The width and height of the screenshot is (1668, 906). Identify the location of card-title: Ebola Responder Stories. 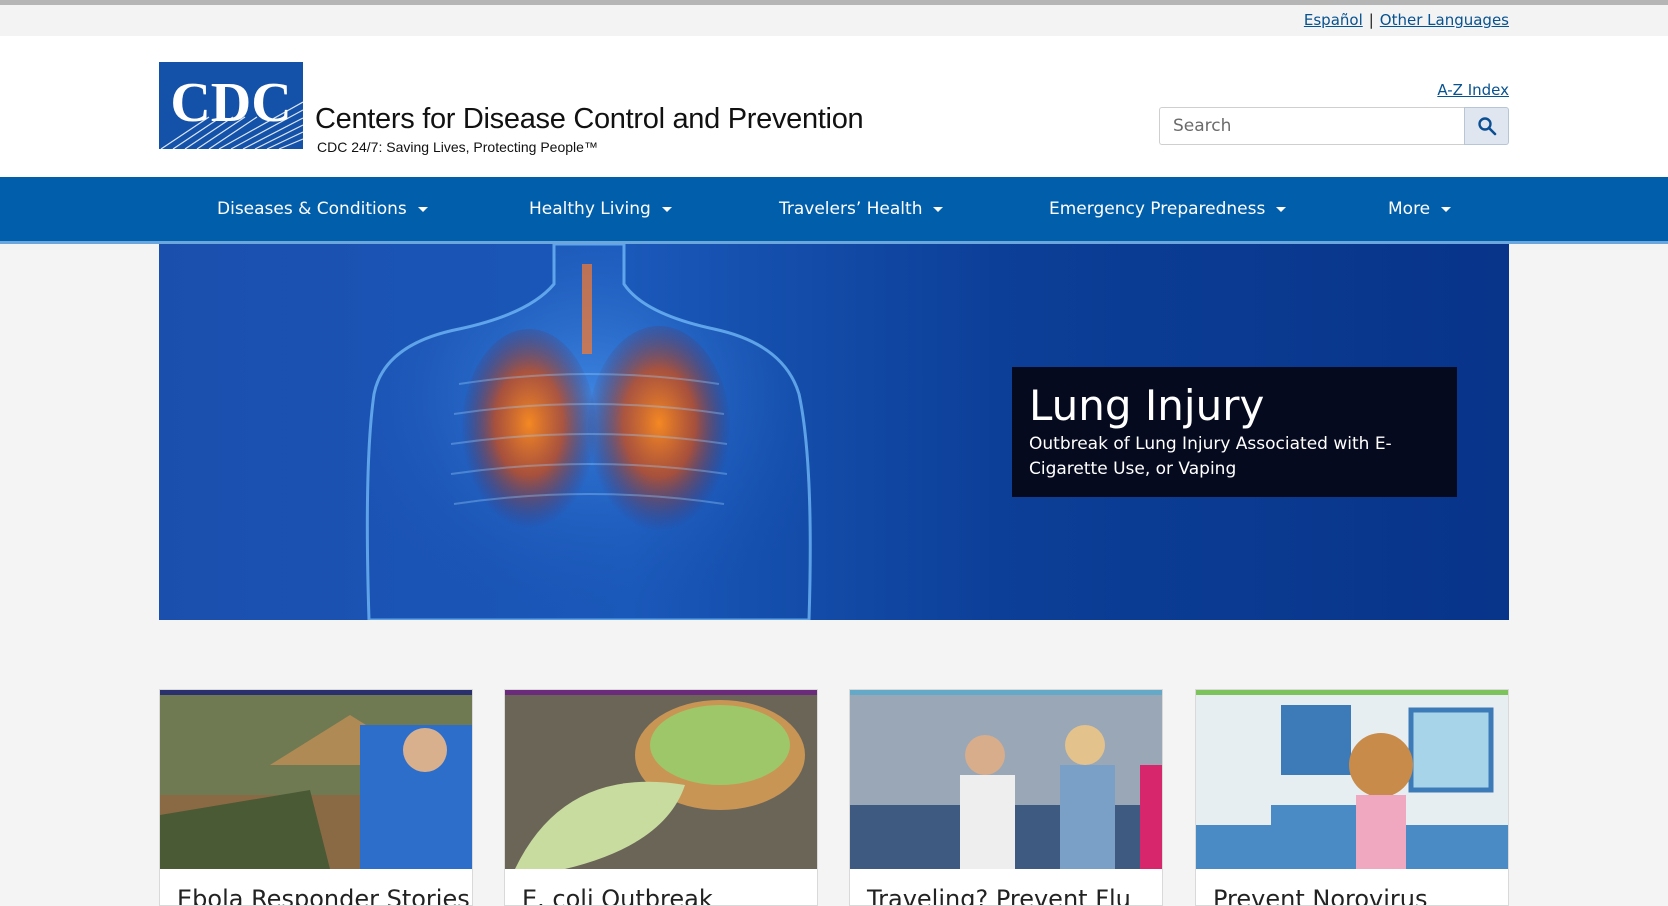
(323, 895).